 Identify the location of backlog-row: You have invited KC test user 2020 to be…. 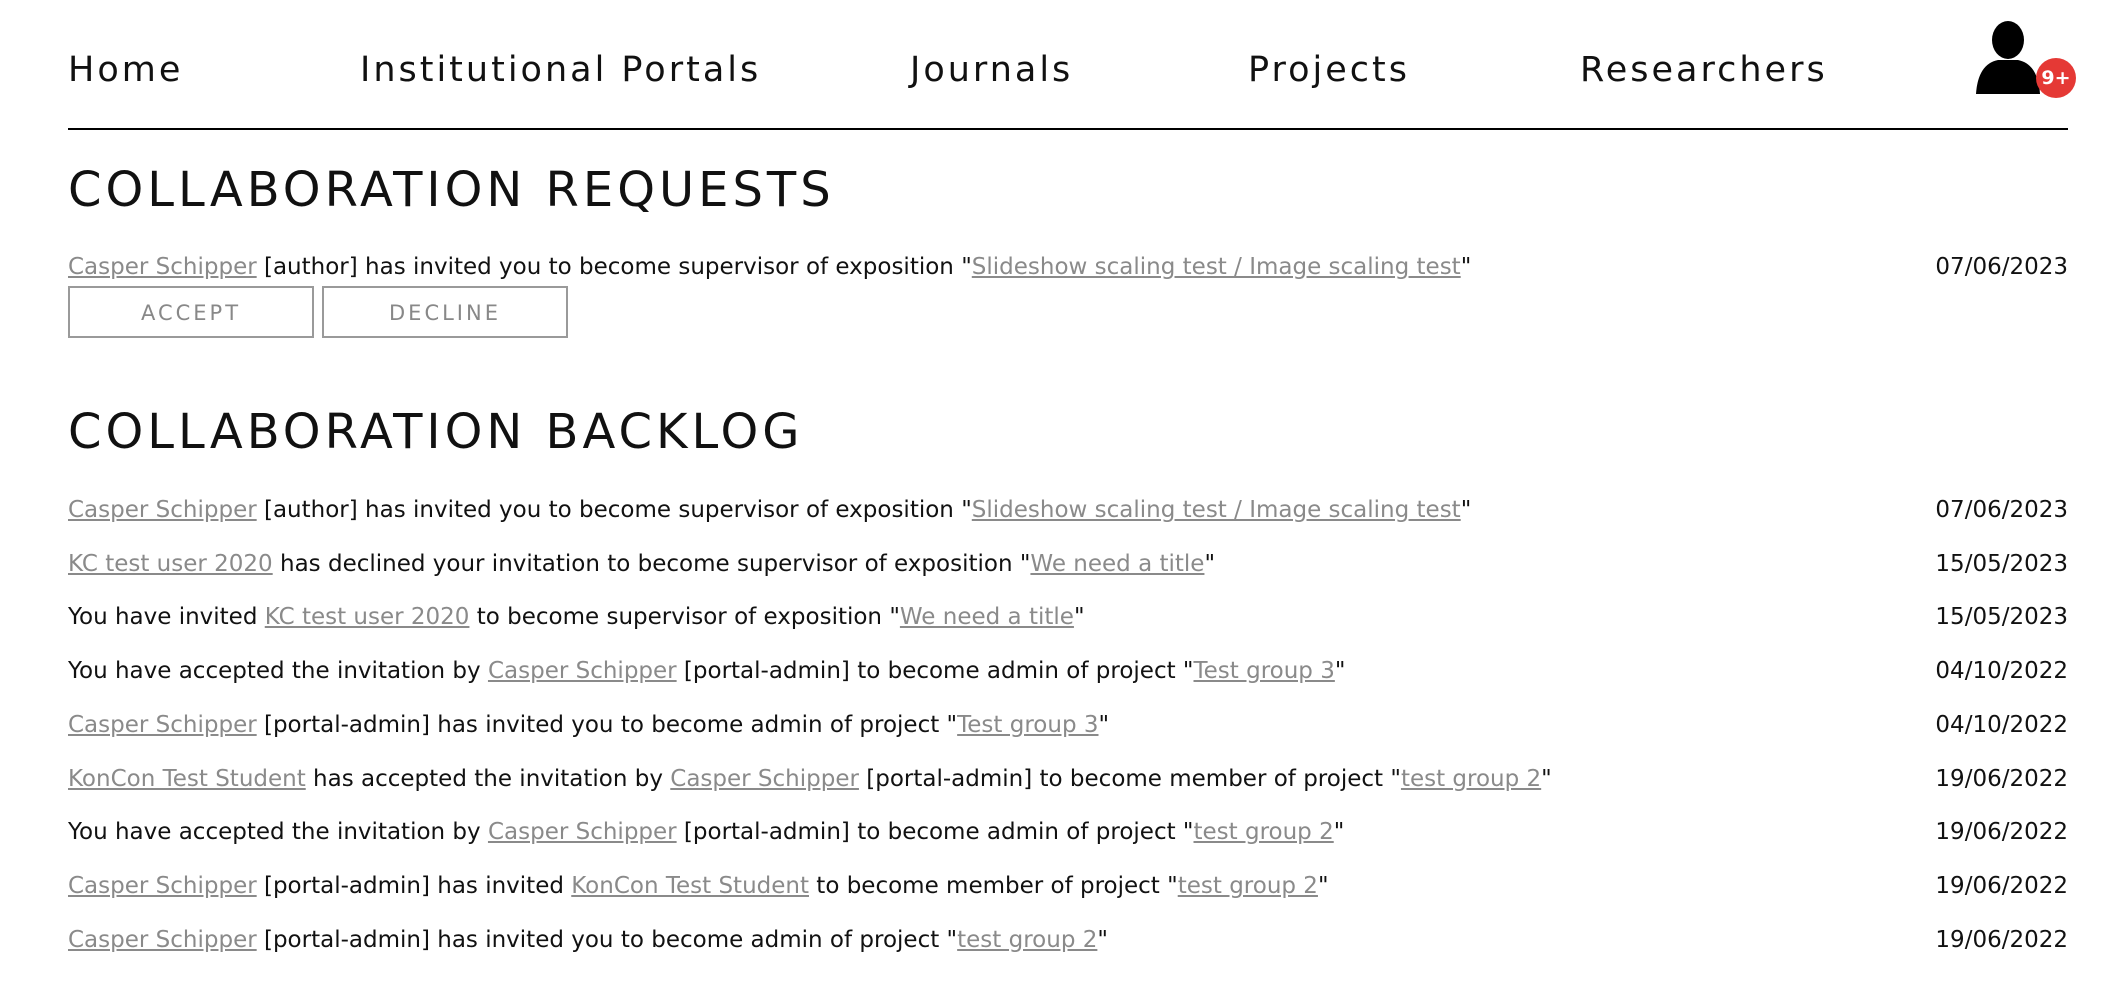
(1068, 617).